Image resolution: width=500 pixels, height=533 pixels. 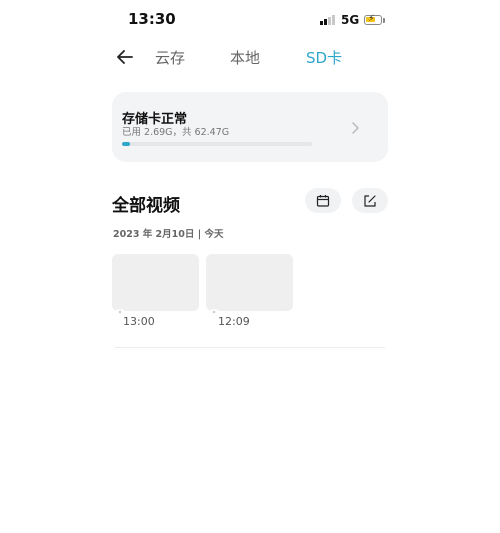 What do you see at coordinates (217, 144) in the screenshot?
I see `storage-progress-bar` at bounding box center [217, 144].